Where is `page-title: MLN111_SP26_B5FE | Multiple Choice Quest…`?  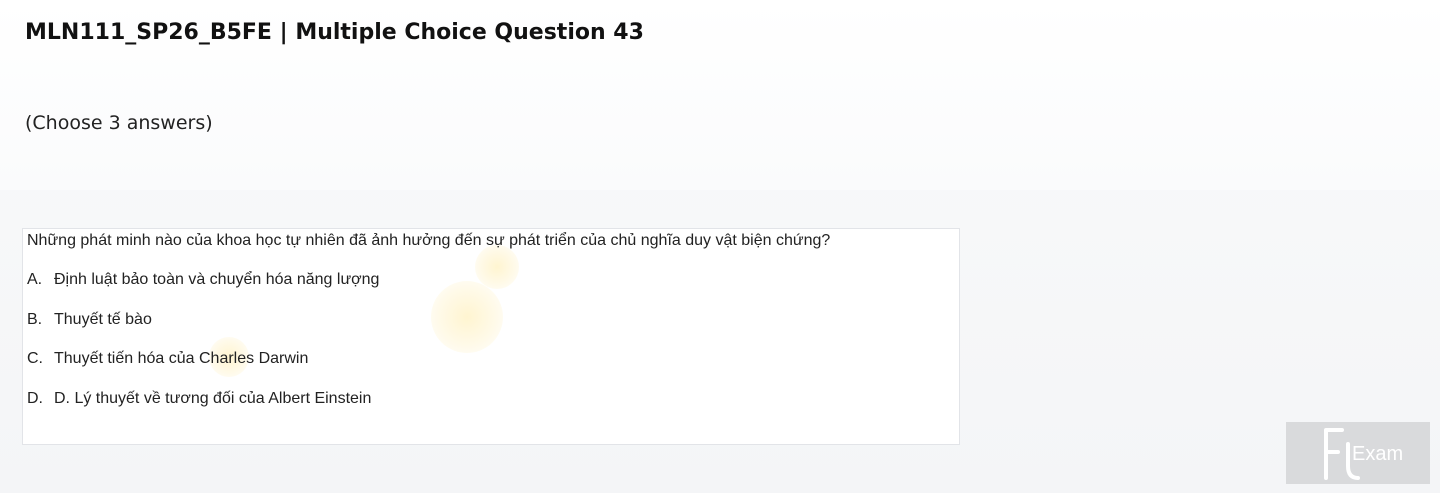 page-title: MLN111_SP26_B5FE | Multiple Choice Quest… is located at coordinates (334, 32).